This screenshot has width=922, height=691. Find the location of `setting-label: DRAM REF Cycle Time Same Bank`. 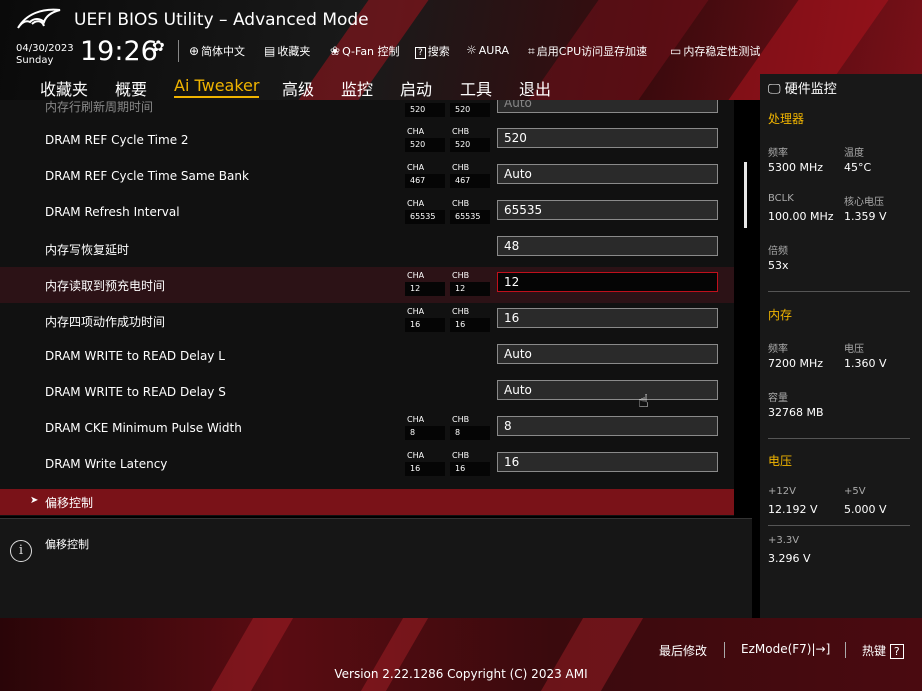

setting-label: DRAM REF Cycle Time Same Bank is located at coordinates (147, 176).